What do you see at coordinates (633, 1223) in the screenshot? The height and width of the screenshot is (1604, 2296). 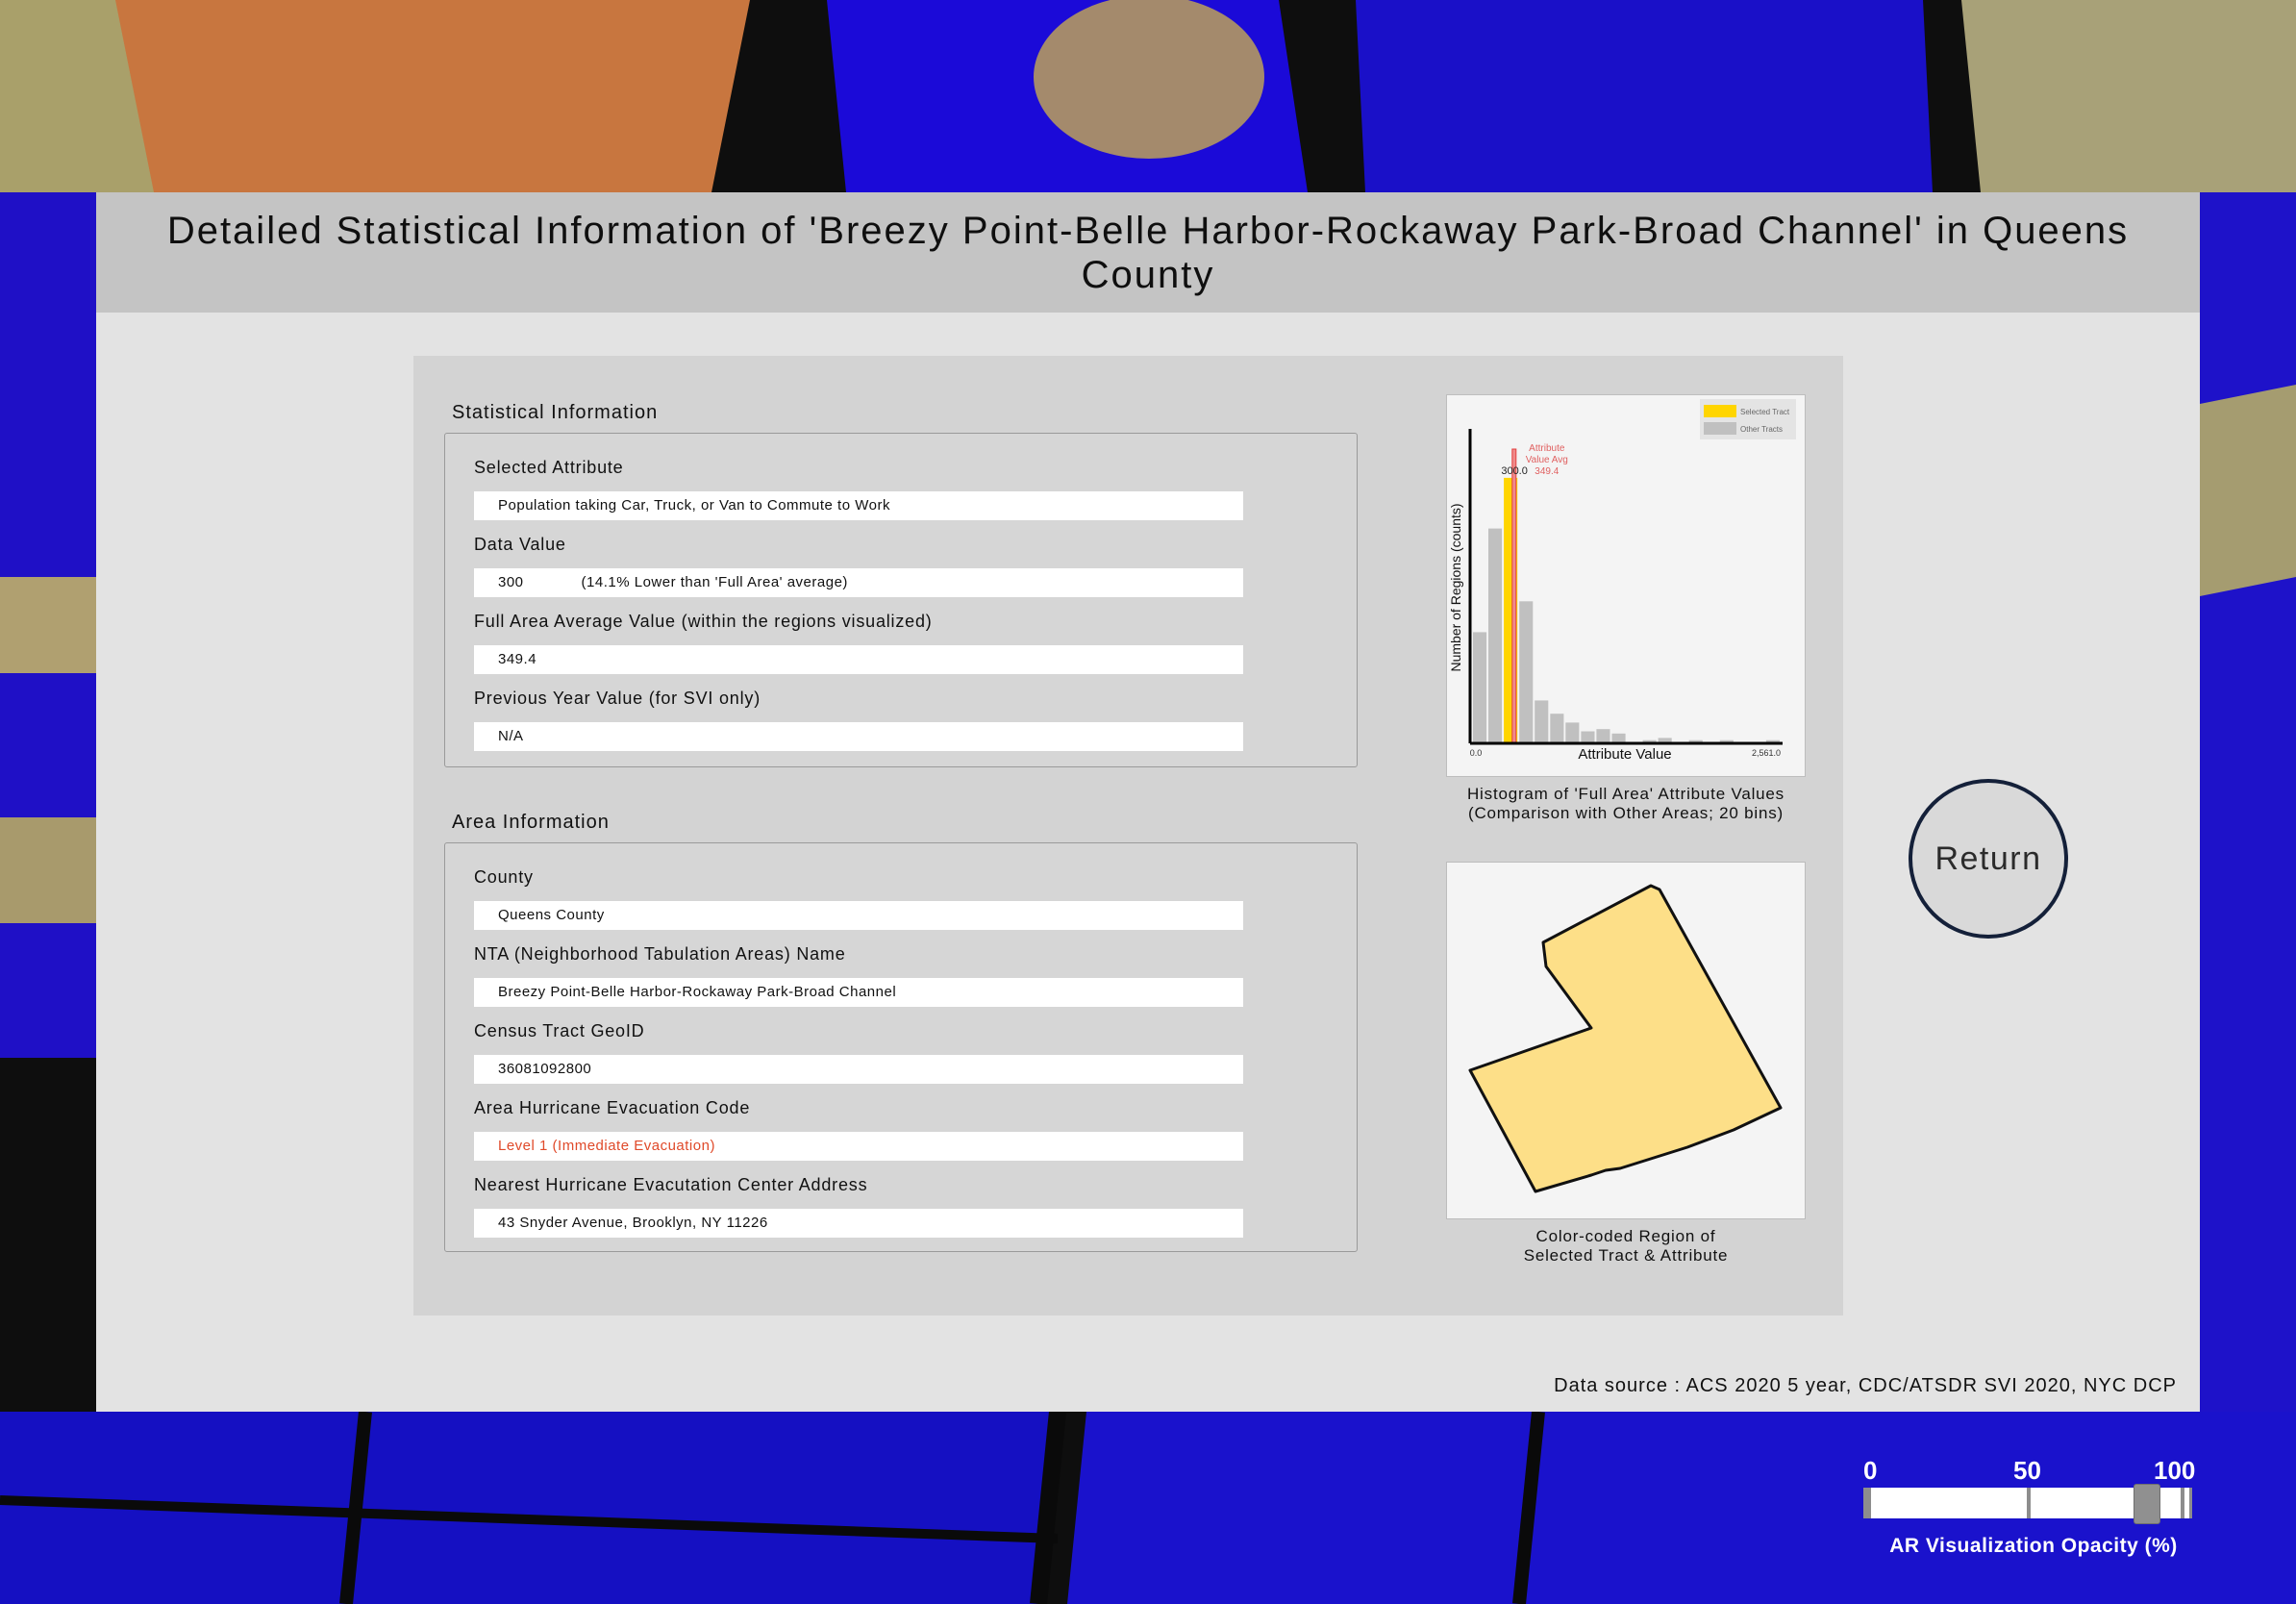 I see `evac-center-value: 43 Snyder Avenue, Brooklyn, NY 11226` at bounding box center [633, 1223].